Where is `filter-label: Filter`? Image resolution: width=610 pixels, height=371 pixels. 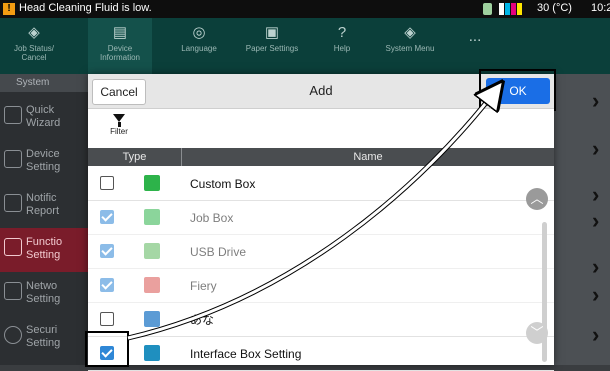
filter-label: Filter is located at coordinates (119, 131).